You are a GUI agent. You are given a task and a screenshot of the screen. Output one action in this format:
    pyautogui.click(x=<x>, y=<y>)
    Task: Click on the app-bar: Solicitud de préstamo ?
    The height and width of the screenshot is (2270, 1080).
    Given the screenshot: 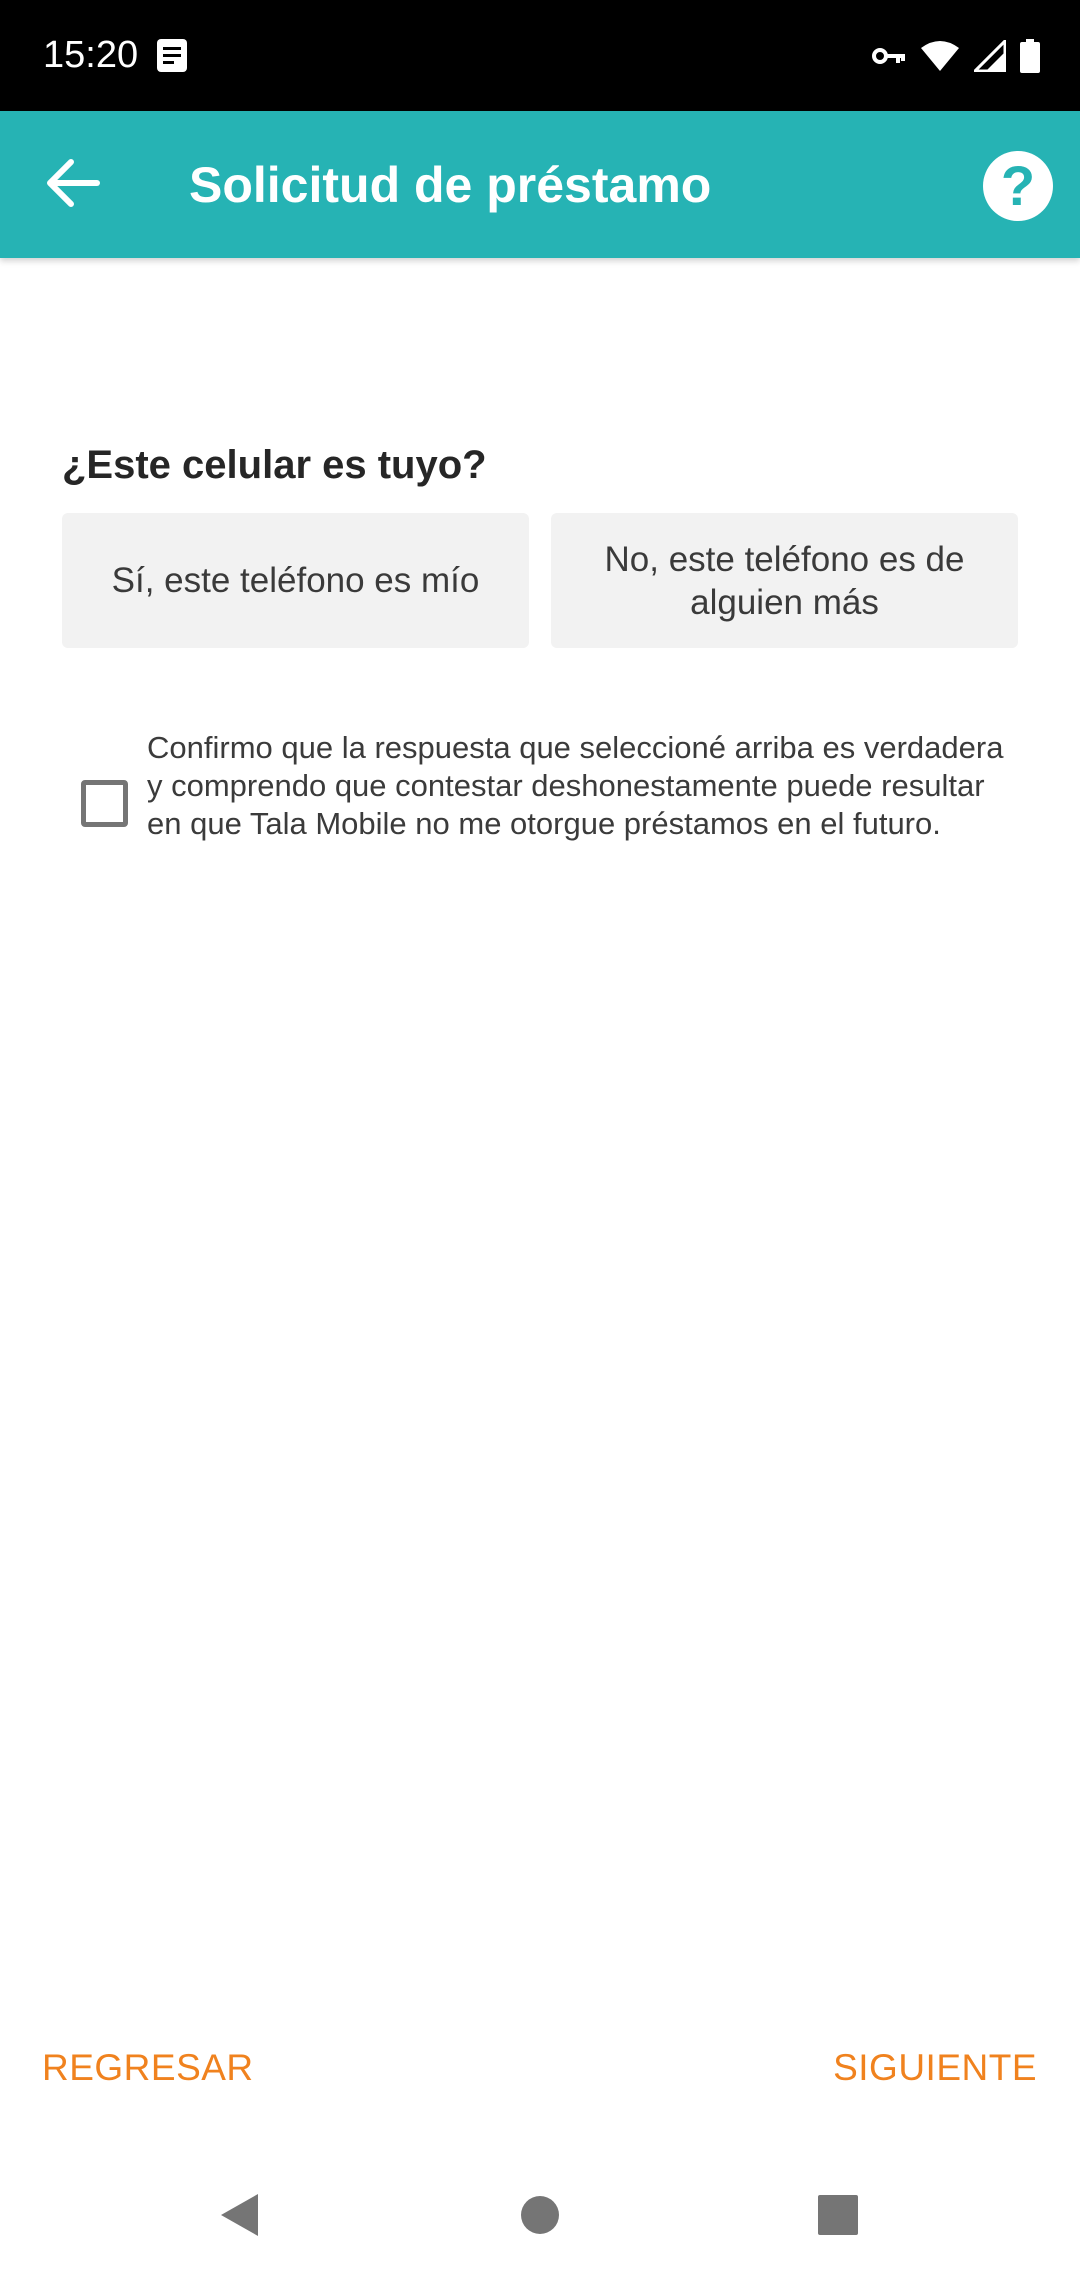 What is the action you would take?
    pyautogui.click(x=540, y=184)
    